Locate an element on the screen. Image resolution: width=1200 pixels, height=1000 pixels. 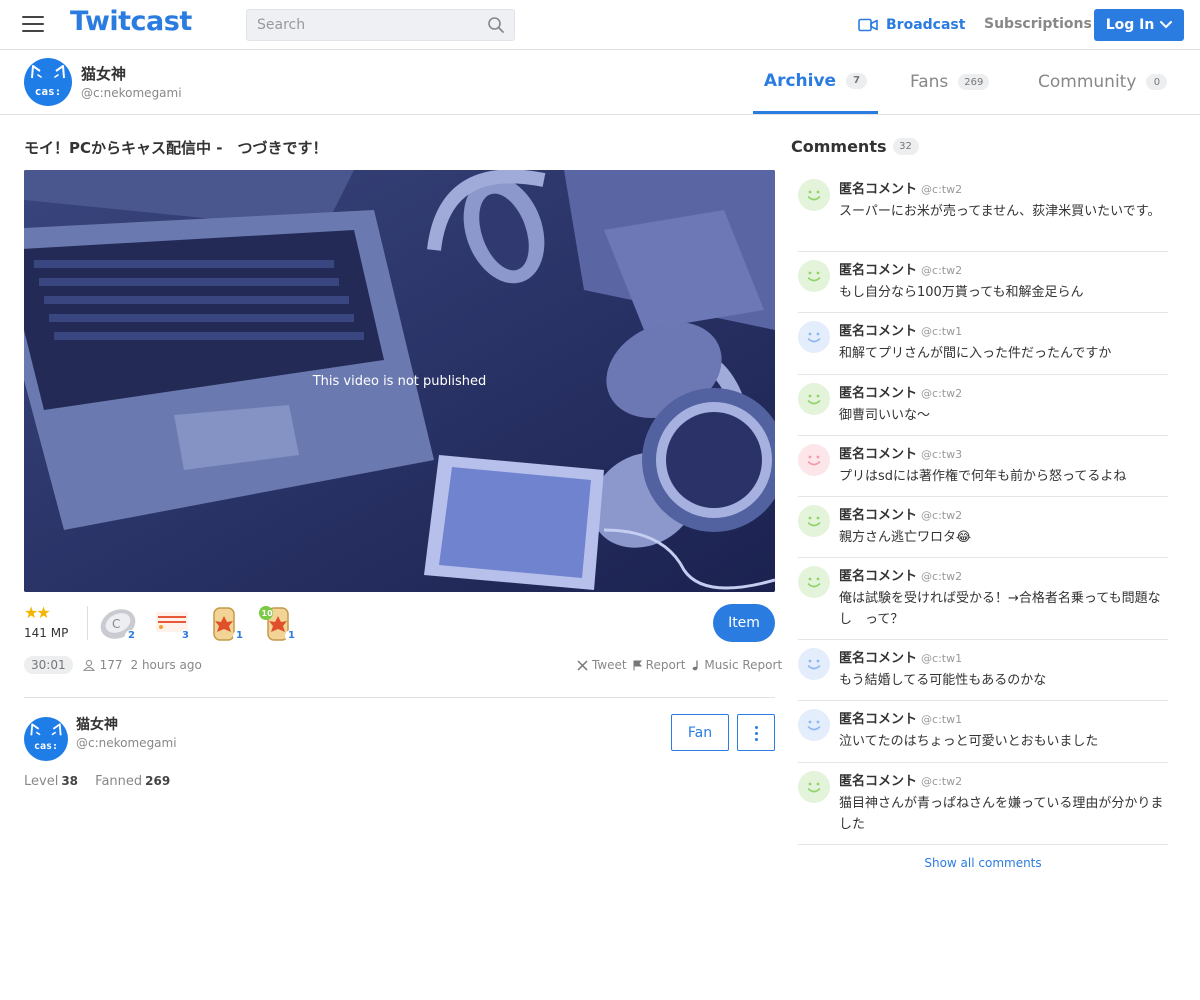
comment-item: 匿名コメント @c:tw1 和解てプリさんが間に入った件だったんですか is located at coordinates (983, 344).